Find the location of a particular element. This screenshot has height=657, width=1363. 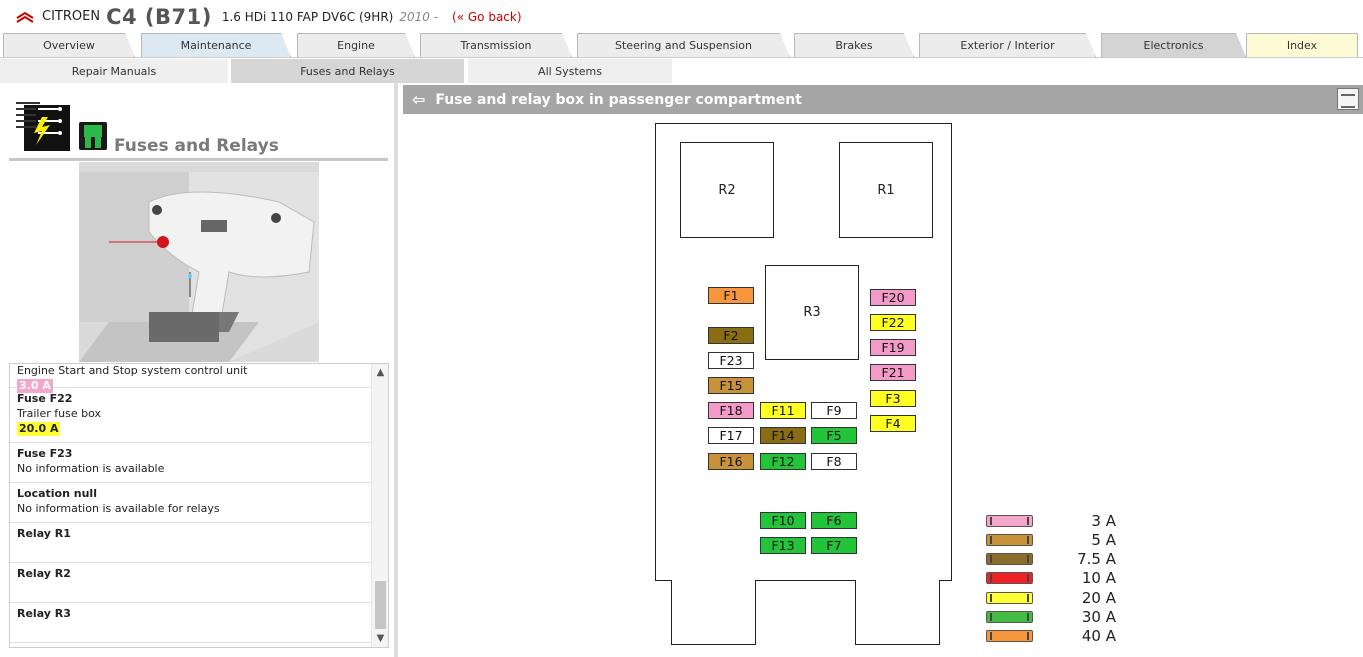

fuse-f22: F22 is located at coordinates (893, 322).